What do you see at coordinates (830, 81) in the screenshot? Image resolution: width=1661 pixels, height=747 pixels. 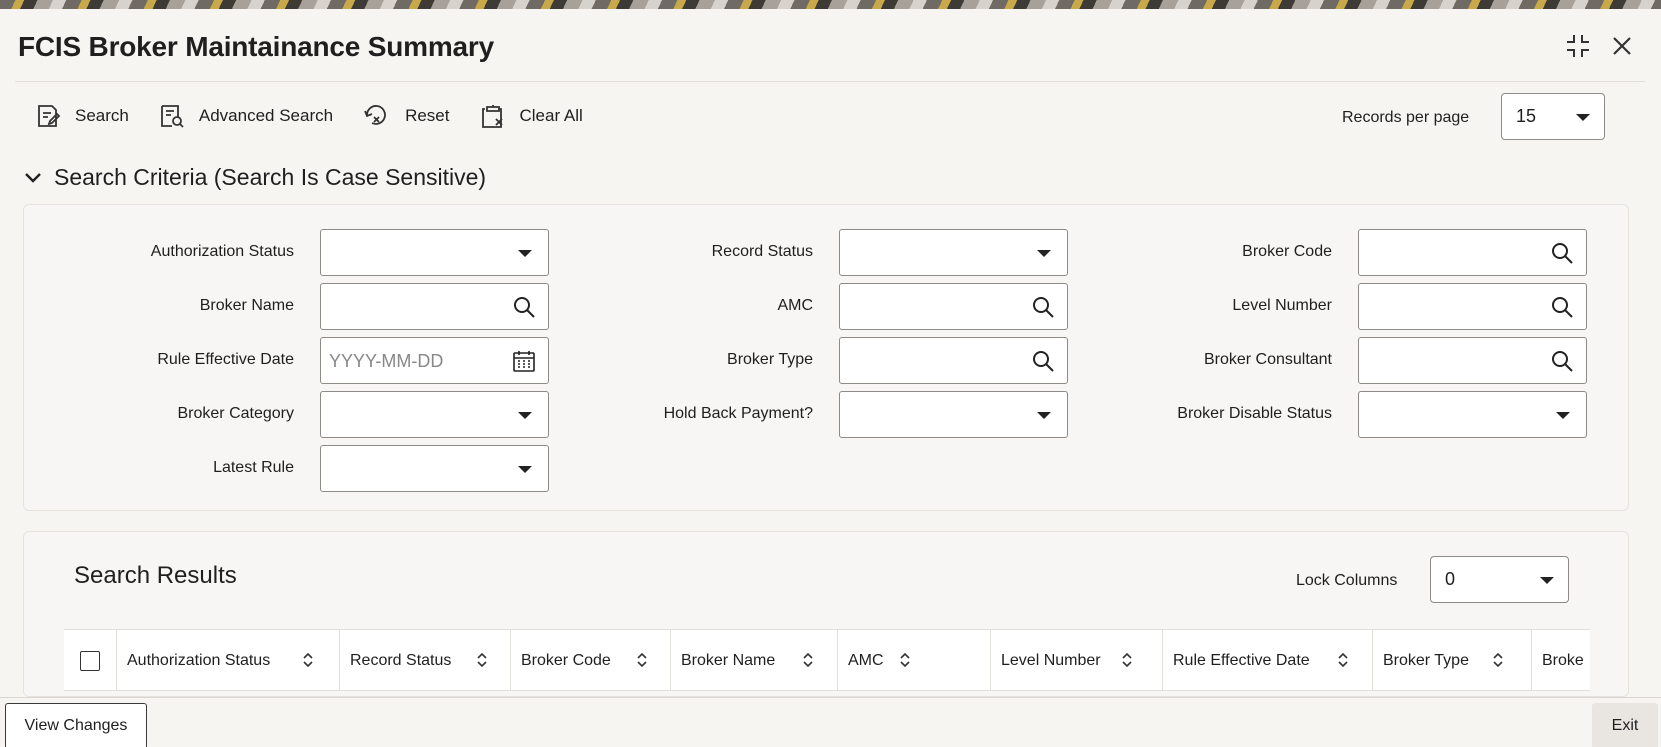 I see `title-divider` at bounding box center [830, 81].